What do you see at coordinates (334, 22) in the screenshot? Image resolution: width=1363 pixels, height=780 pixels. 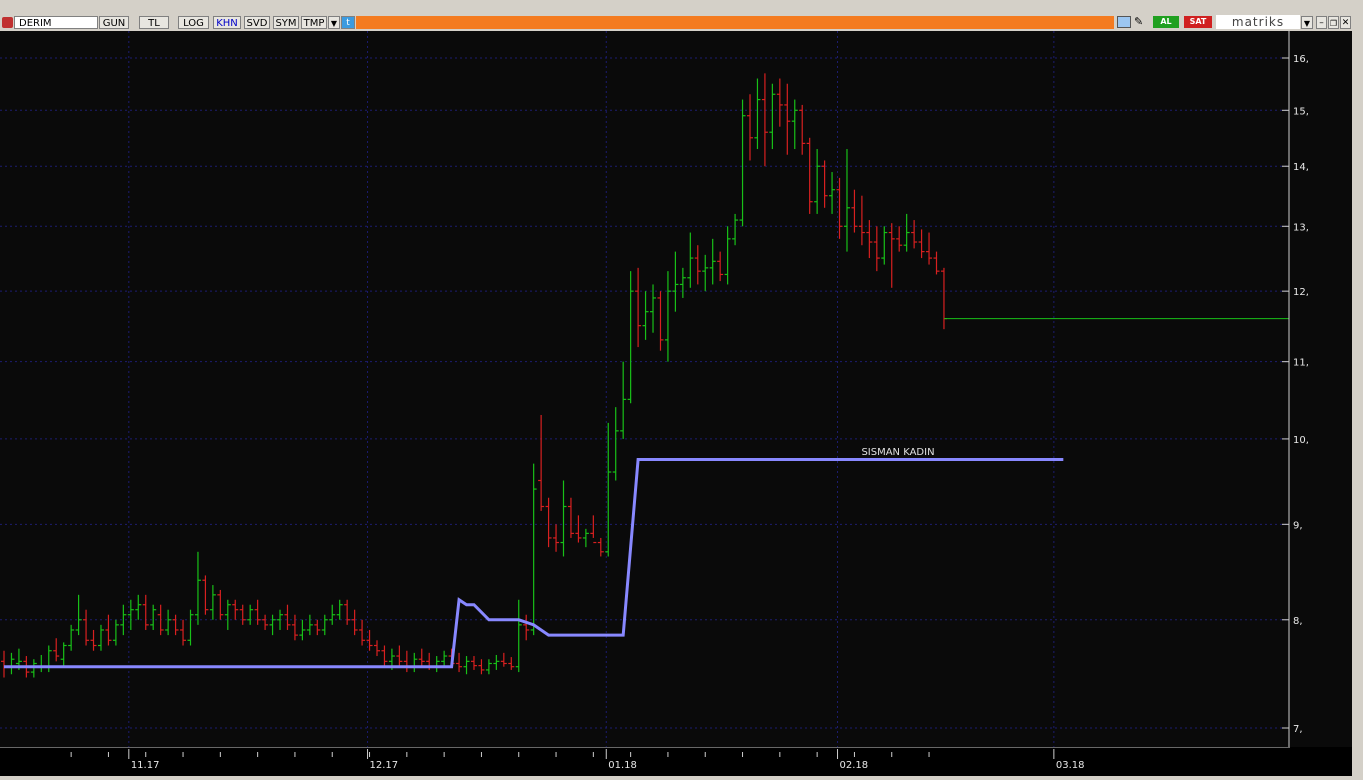 I see `dropdown-arrow-icon: ▼` at bounding box center [334, 22].